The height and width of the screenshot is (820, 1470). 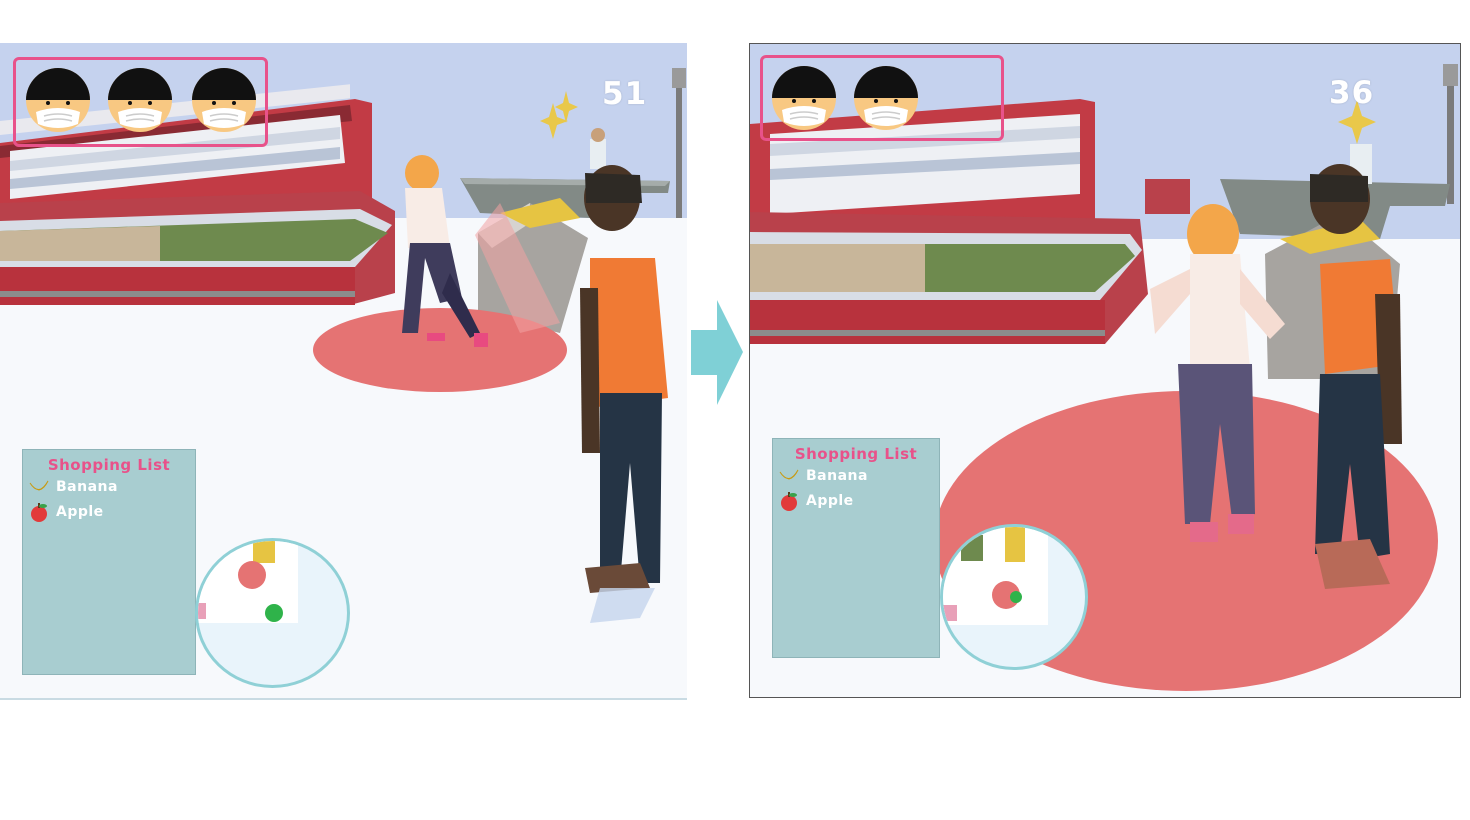 I want to click on countdown-timer: 36, so click(x=1352, y=93).